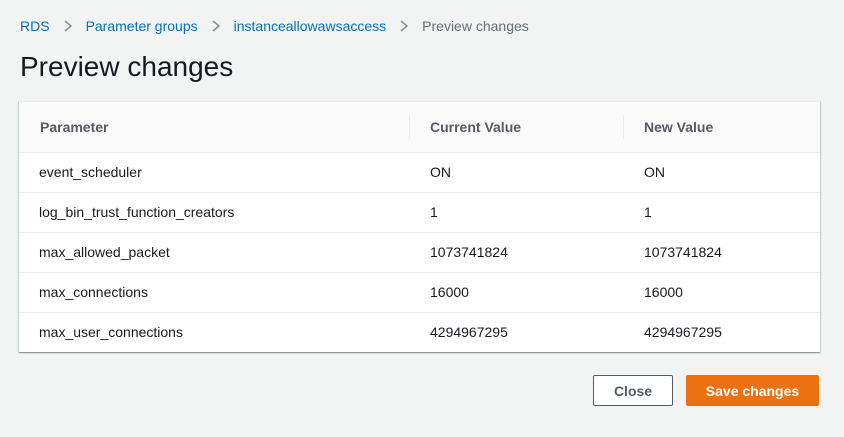 Image resolution: width=844 pixels, height=437 pixels. Describe the element at coordinates (214, 212) in the screenshot. I see `cell-parameter: log_bin_trust_function_creators` at that location.